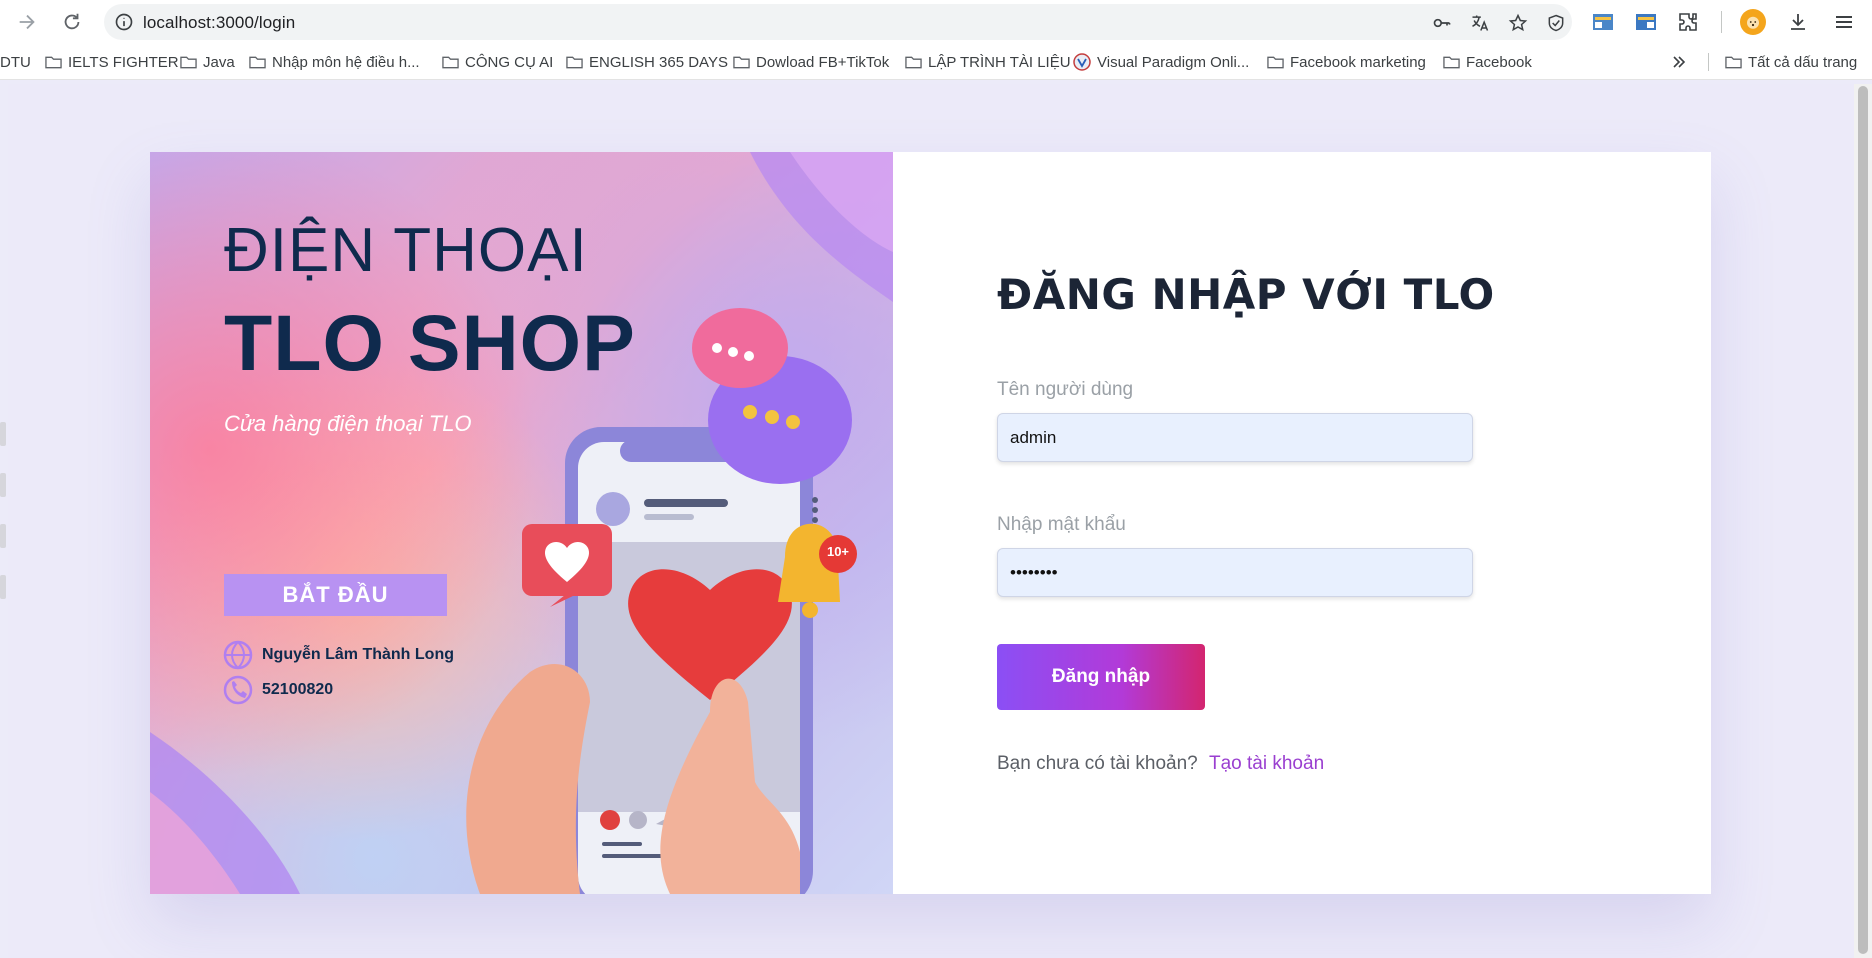 Image resolution: width=1872 pixels, height=958 pixels. I want to click on page-title: ĐĂNG NHẬP VỚI TLO, so click(1246, 294).